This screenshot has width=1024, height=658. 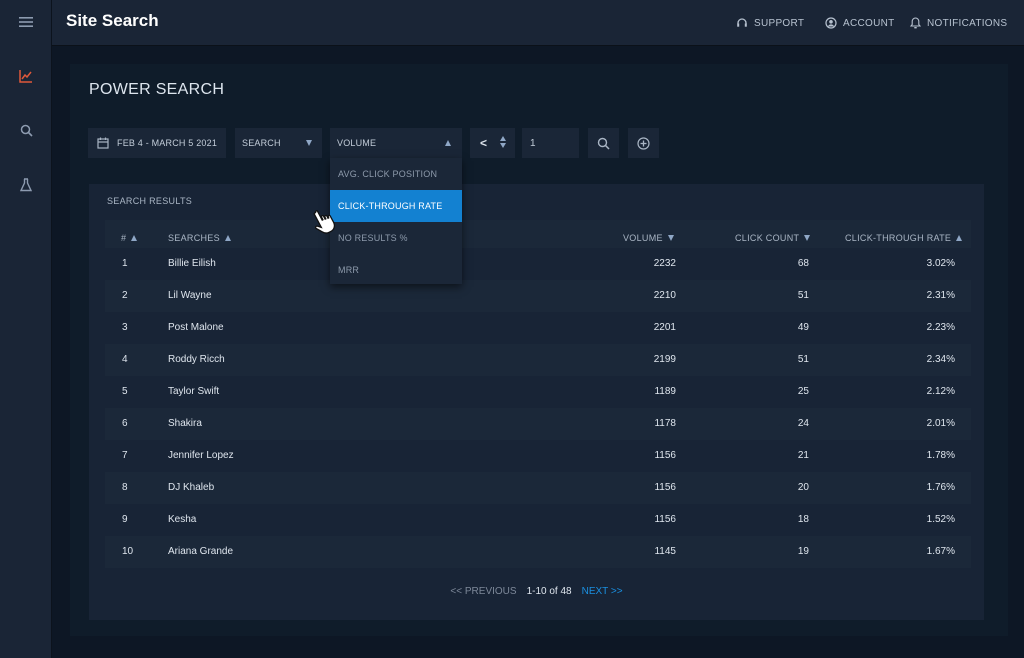 I want to click on headset-icon, so click(x=742, y=22).